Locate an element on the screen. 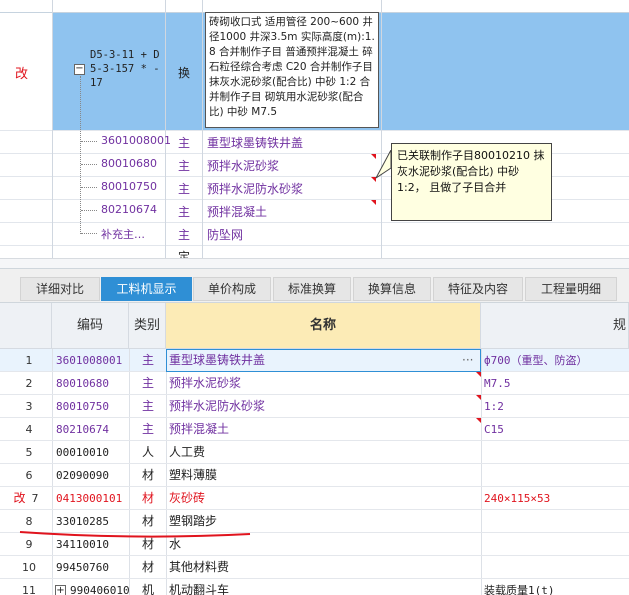 Image resolution: width=629 pixels, height=595 pixels. row-spec: ф700（重型、防盗） is located at coordinates (556, 360).